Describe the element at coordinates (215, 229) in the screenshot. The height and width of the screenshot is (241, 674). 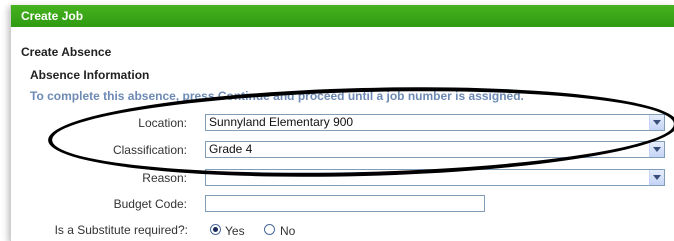
I see `substitute-yes-radio` at that location.